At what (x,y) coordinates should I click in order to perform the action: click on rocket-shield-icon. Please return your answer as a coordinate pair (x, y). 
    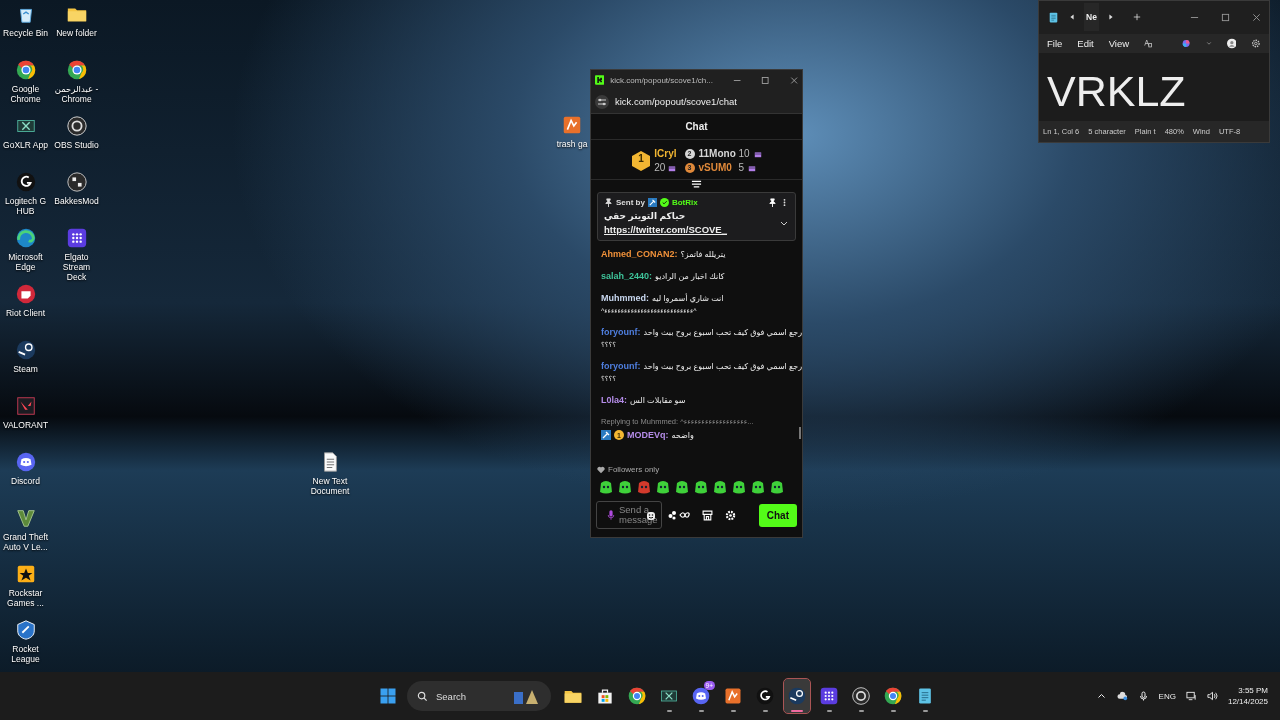
    Looking at the image, I should click on (25, 630).